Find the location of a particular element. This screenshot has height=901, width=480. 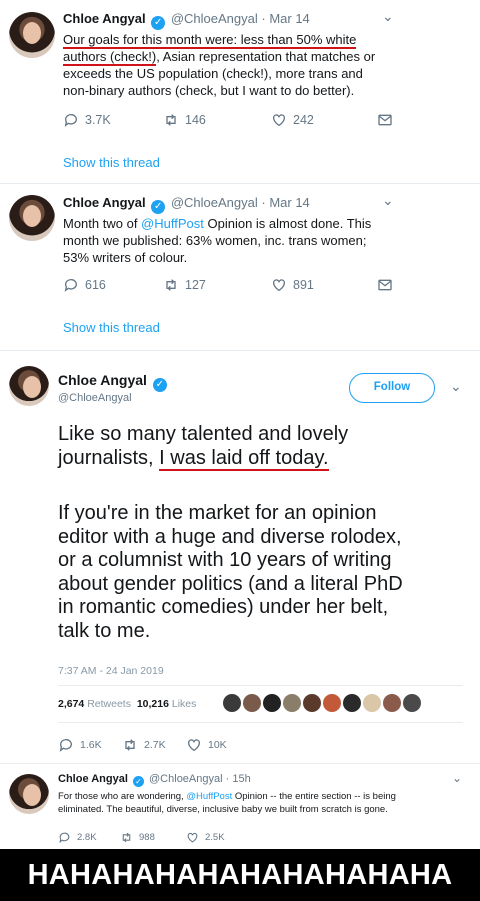

retweet-count: 146 is located at coordinates (195, 120).